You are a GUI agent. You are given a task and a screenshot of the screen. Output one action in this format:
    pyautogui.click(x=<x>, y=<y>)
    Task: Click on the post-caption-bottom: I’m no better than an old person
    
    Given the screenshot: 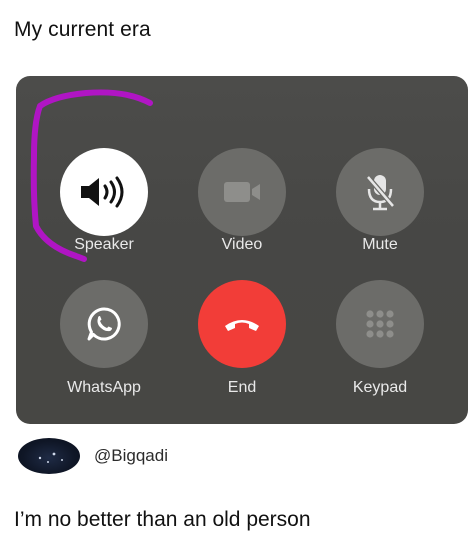 What is the action you would take?
    pyautogui.click(x=162, y=519)
    